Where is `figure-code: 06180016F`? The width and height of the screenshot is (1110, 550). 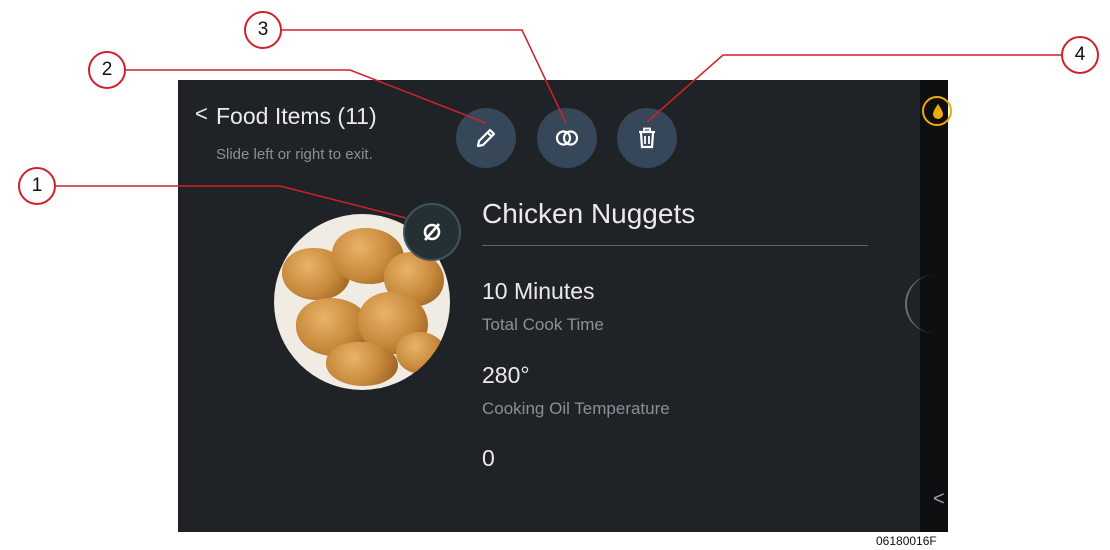 figure-code: 06180016F is located at coordinates (906, 541).